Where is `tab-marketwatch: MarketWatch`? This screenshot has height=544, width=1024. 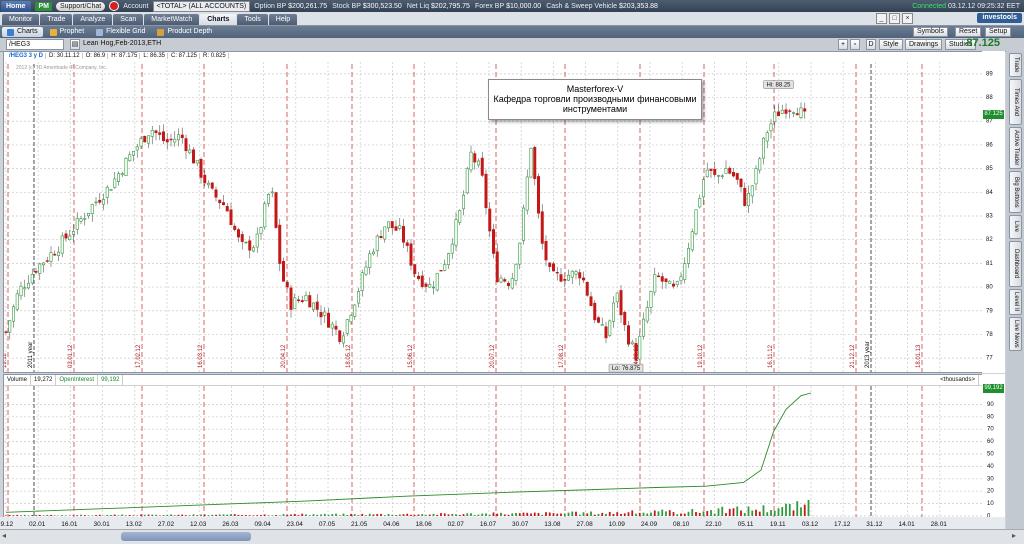 tab-marketwatch: MarketWatch is located at coordinates (171, 19).